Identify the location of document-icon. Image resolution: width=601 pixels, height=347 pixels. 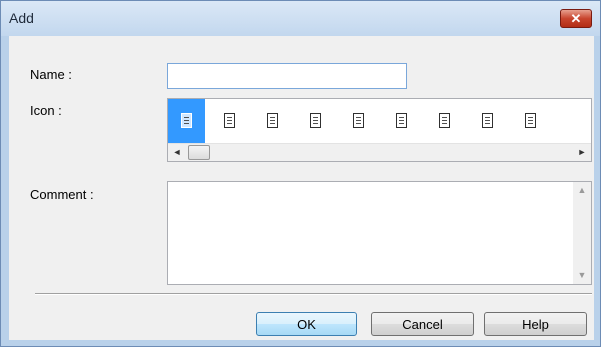
(186, 120).